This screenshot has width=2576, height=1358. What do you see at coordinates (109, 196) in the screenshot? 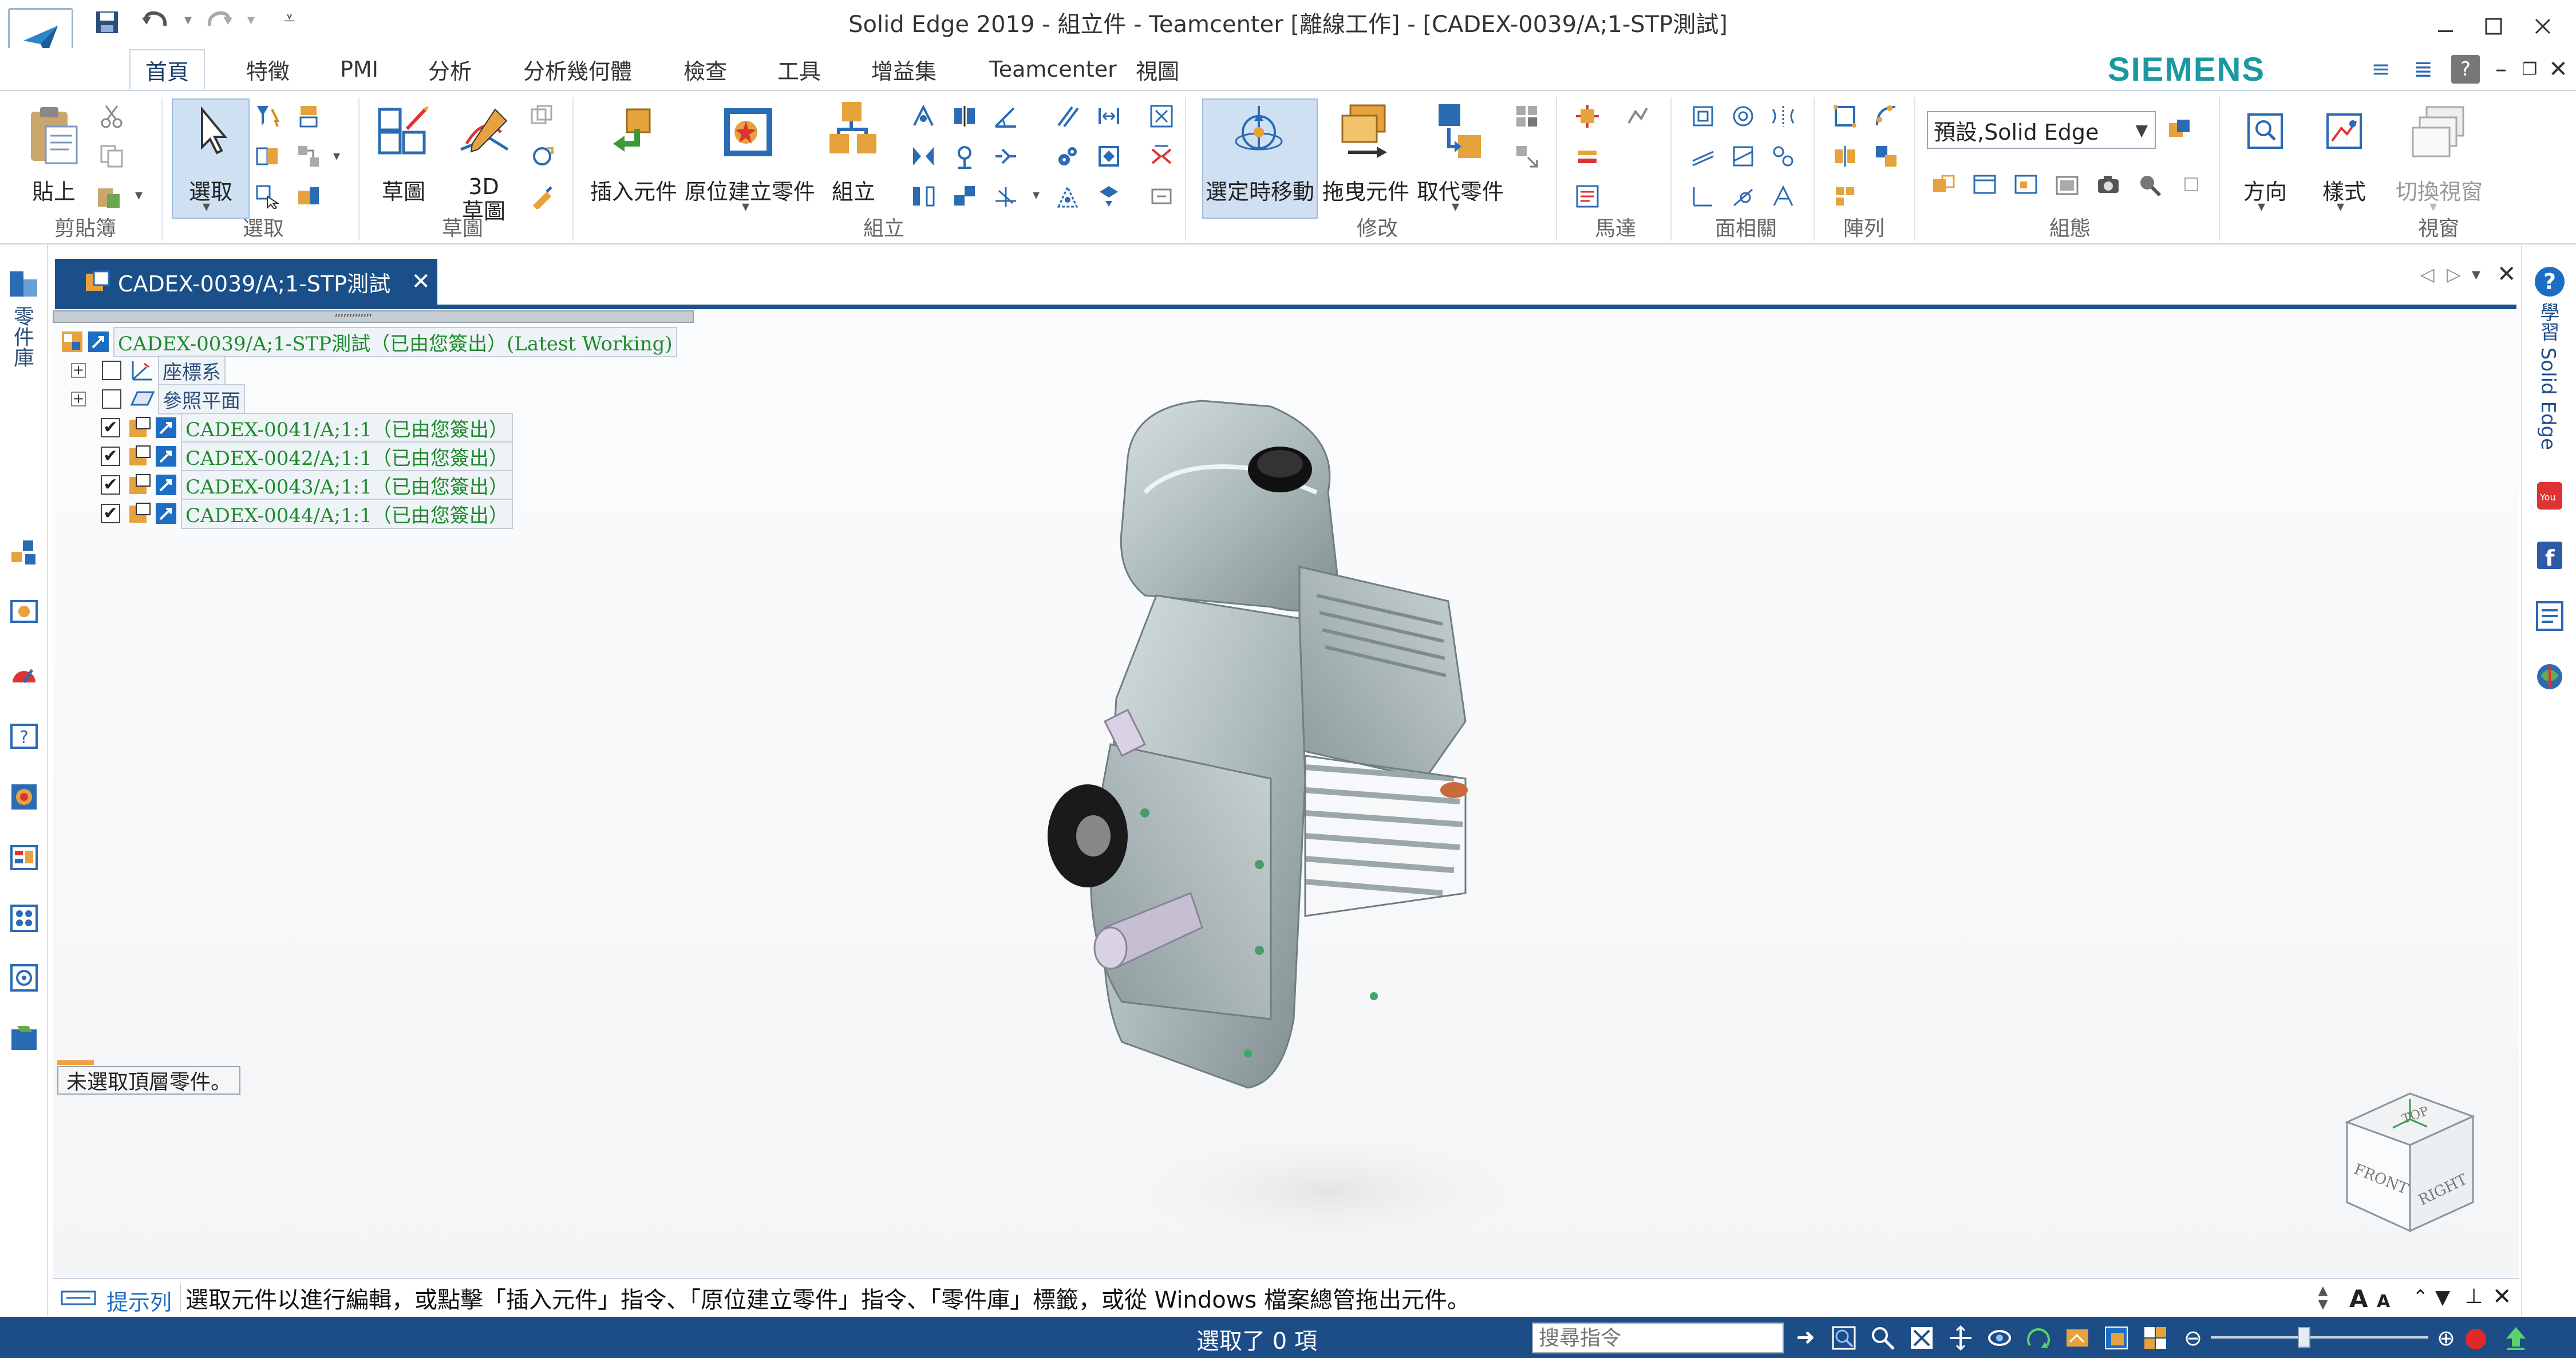
I see `paste-special-icon` at bounding box center [109, 196].